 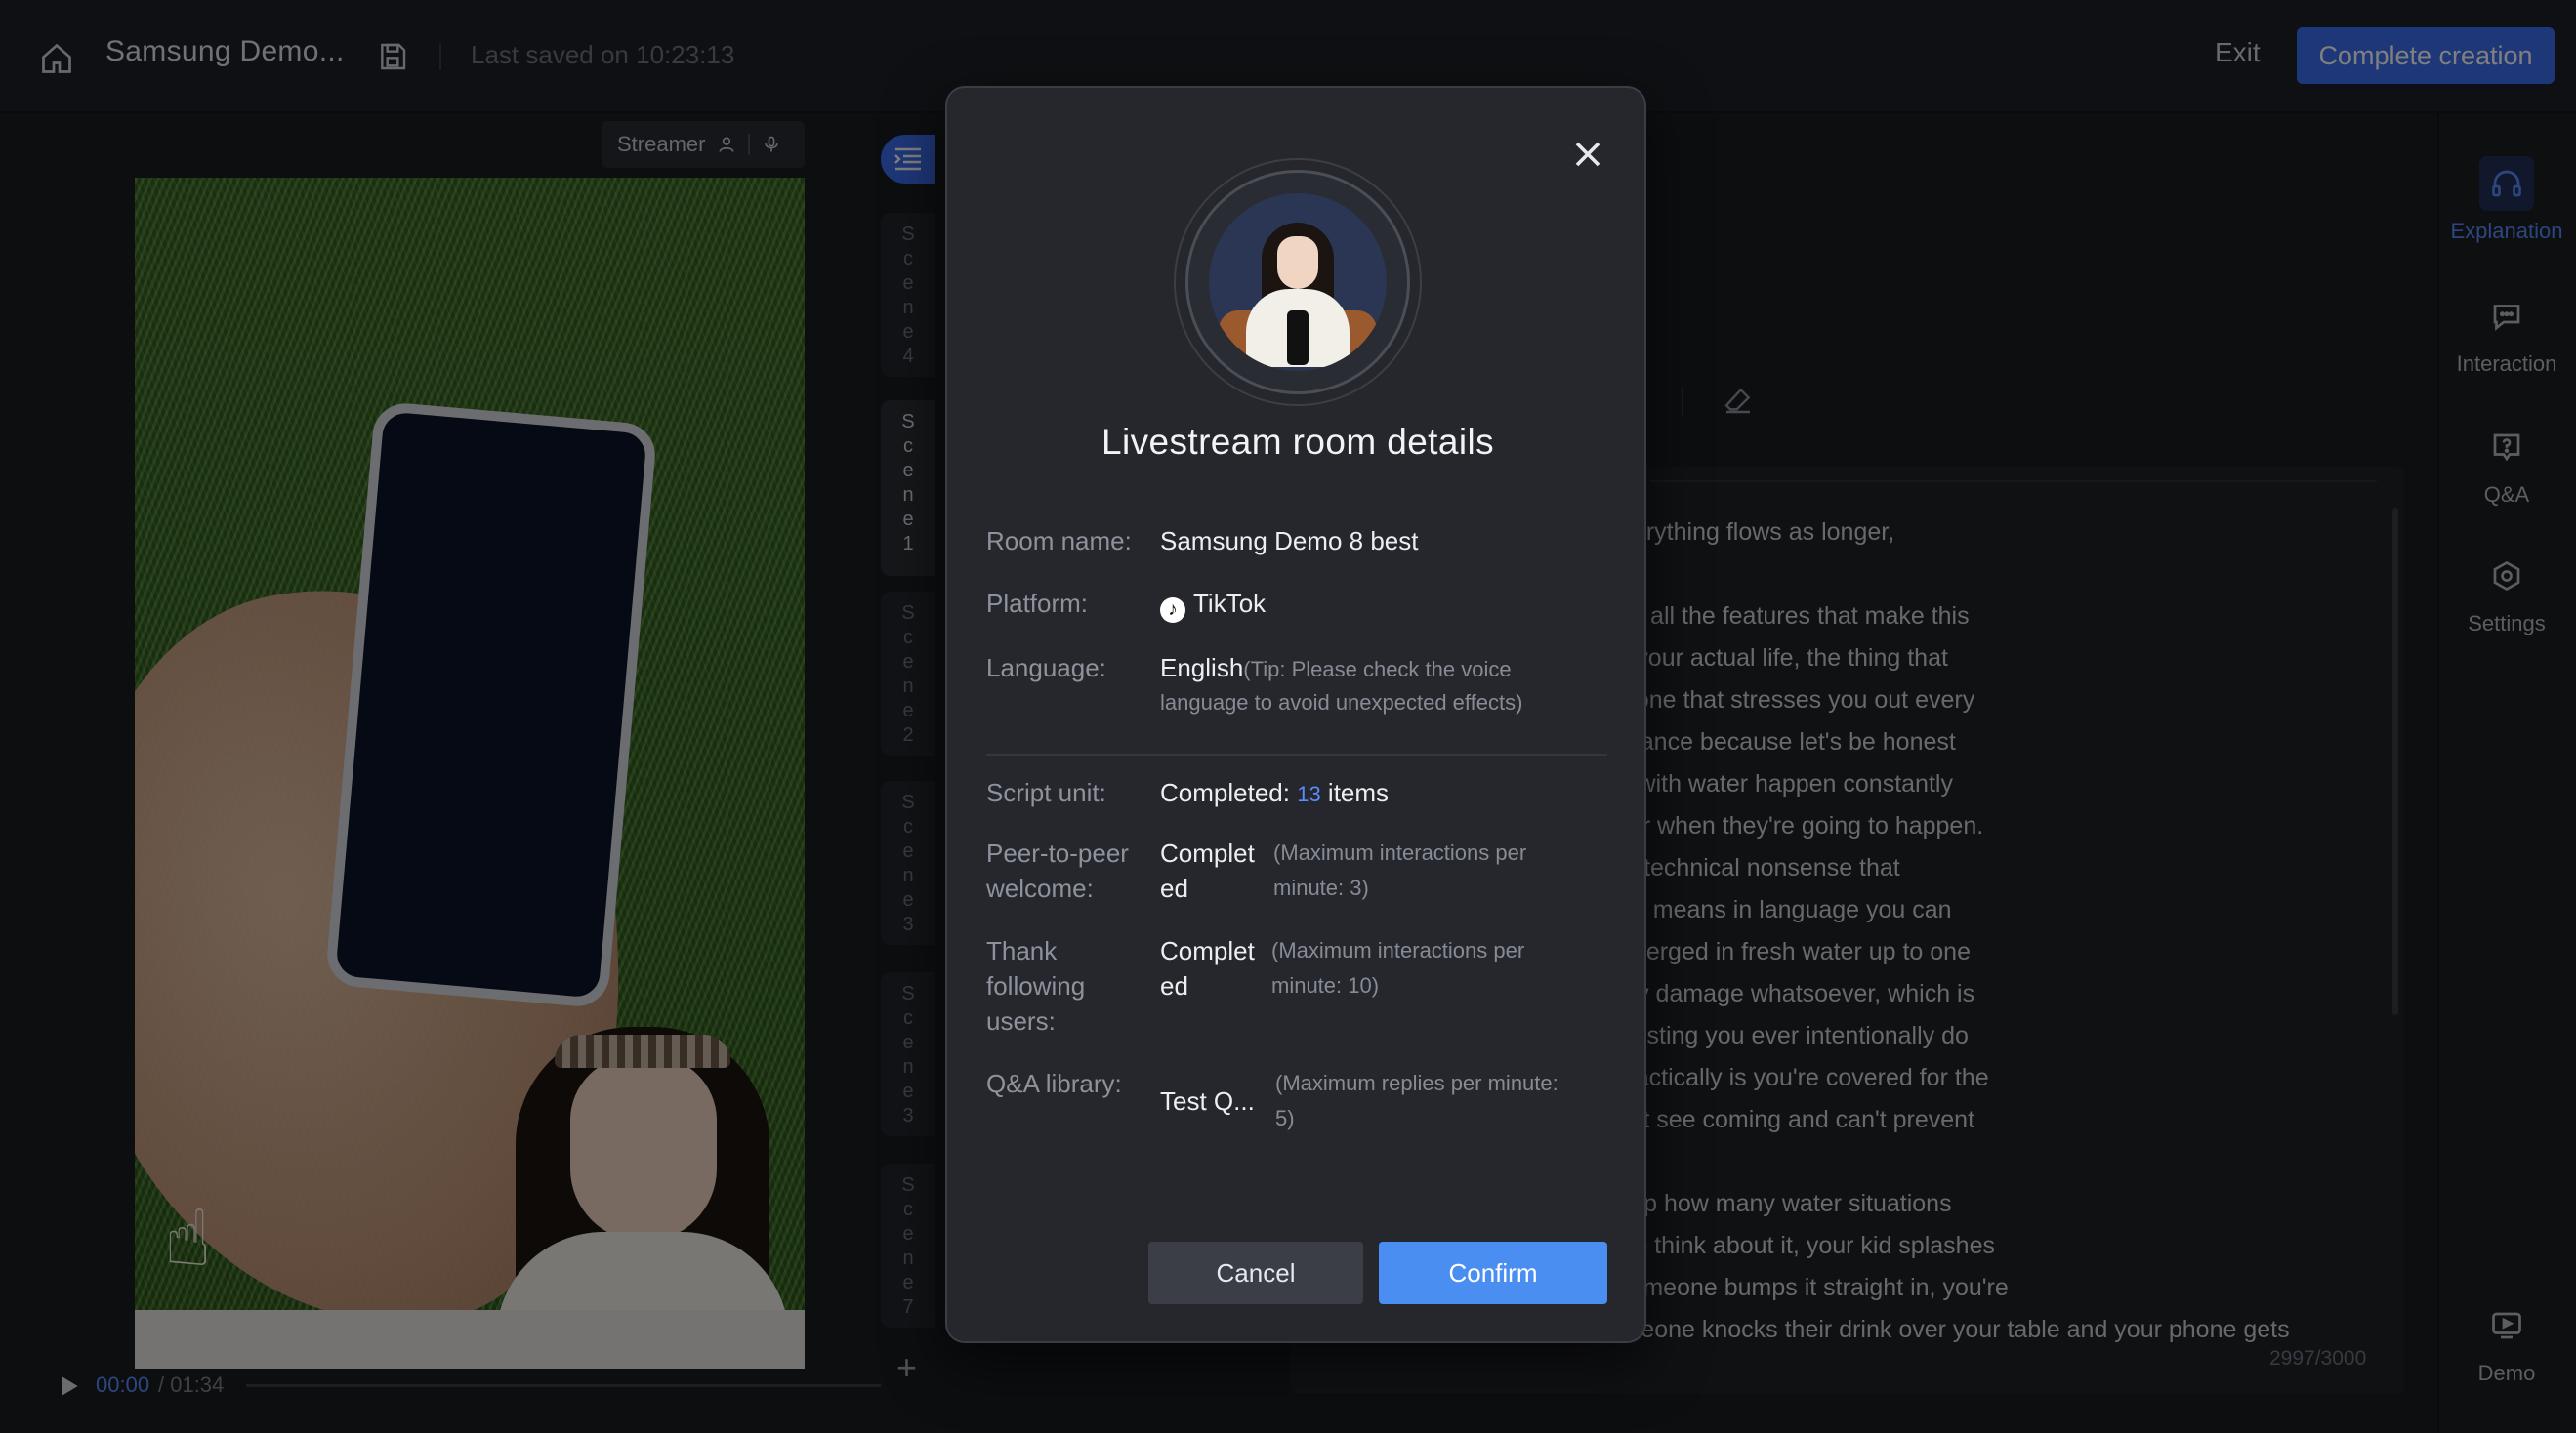 I want to click on confirm-button: Confirm, so click(x=1493, y=1273).